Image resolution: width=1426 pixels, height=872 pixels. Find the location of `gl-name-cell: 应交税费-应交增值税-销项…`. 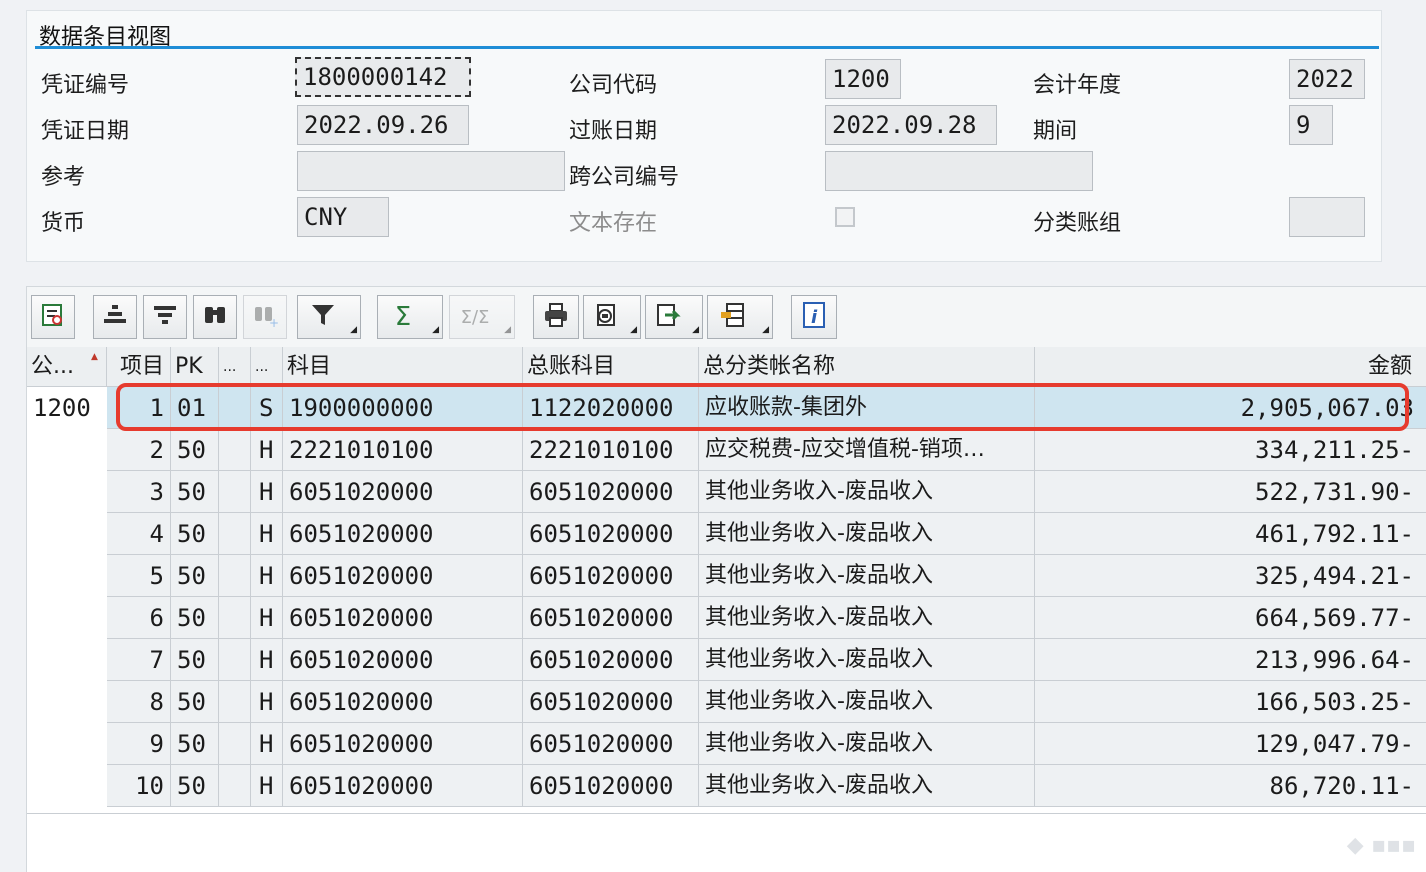

gl-name-cell: 应交税费-应交增值税-销项… is located at coordinates (867, 450).